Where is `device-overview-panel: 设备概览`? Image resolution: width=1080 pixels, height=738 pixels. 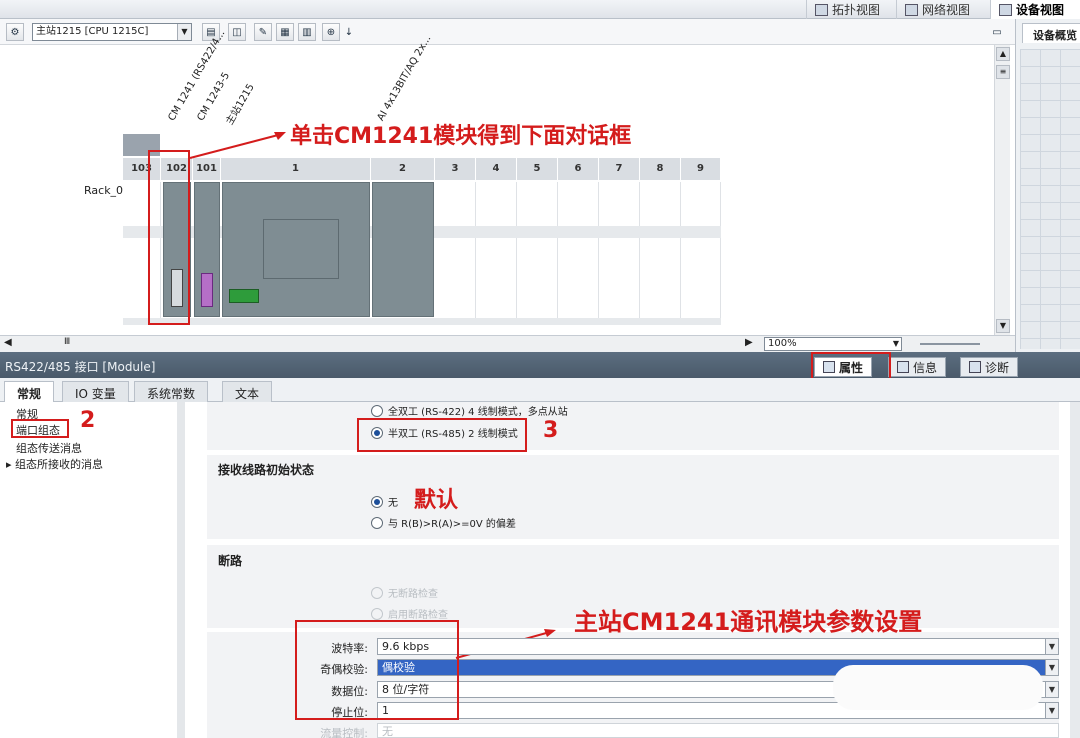 device-overview-panel: 设备概览 is located at coordinates (1047, 185).